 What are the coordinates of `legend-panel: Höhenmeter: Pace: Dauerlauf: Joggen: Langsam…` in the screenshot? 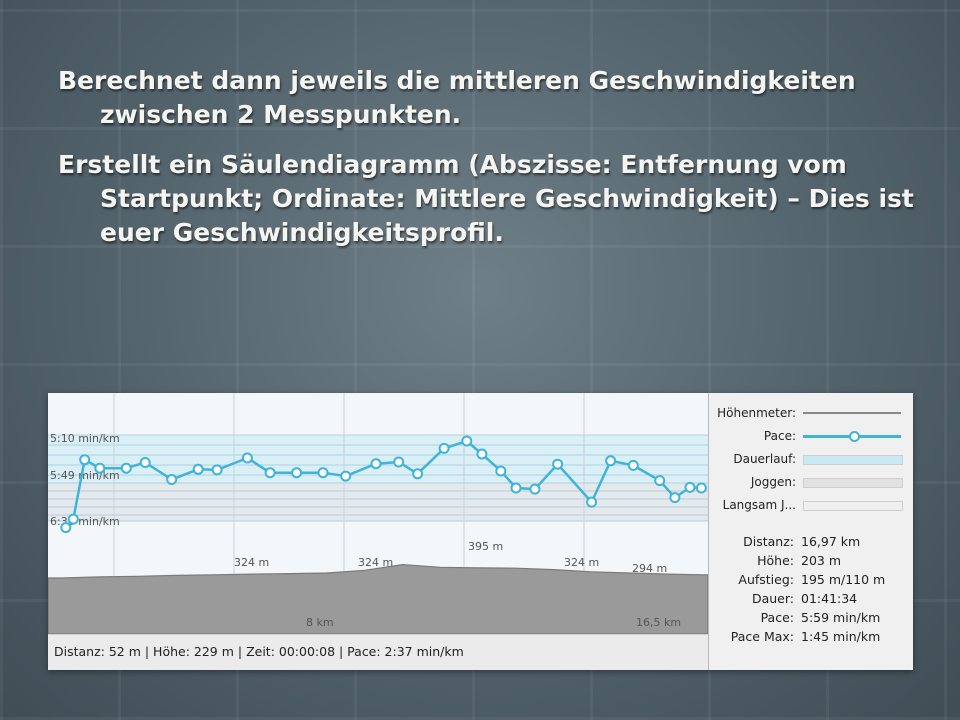 It's located at (810, 531).